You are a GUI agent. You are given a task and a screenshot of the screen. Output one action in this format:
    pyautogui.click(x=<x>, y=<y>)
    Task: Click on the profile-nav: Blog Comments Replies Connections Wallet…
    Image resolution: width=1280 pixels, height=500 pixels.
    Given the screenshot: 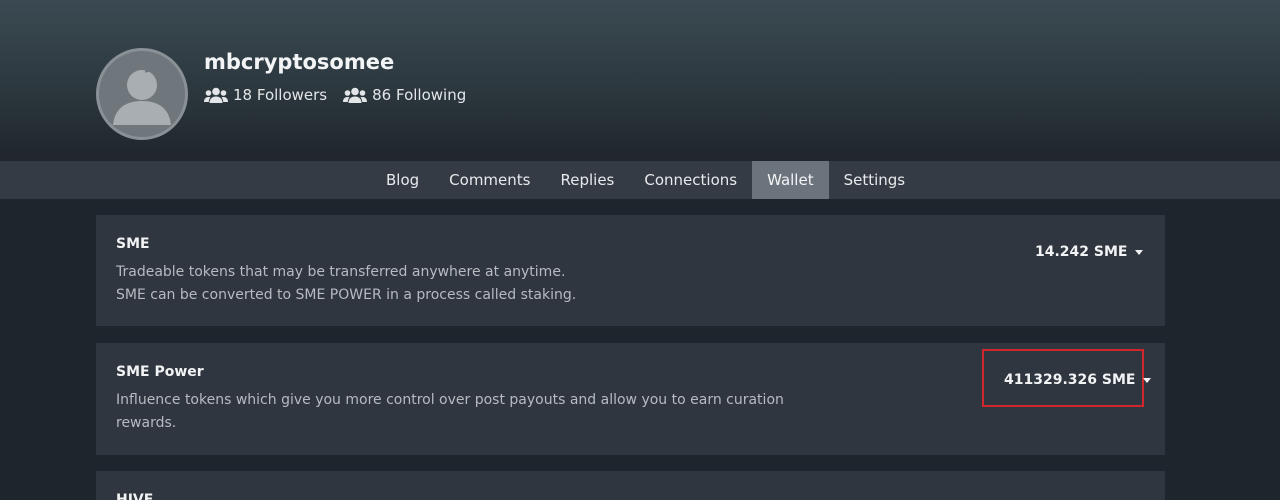 What is the action you would take?
    pyautogui.click(x=640, y=180)
    